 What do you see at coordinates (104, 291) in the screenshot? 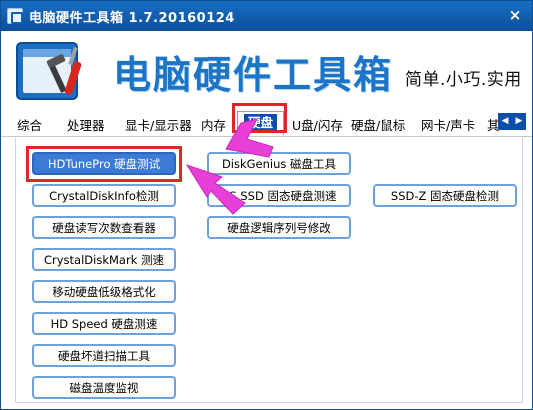
I see `low-level-format-button: 移动硬盘低级格式化` at bounding box center [104, 291].